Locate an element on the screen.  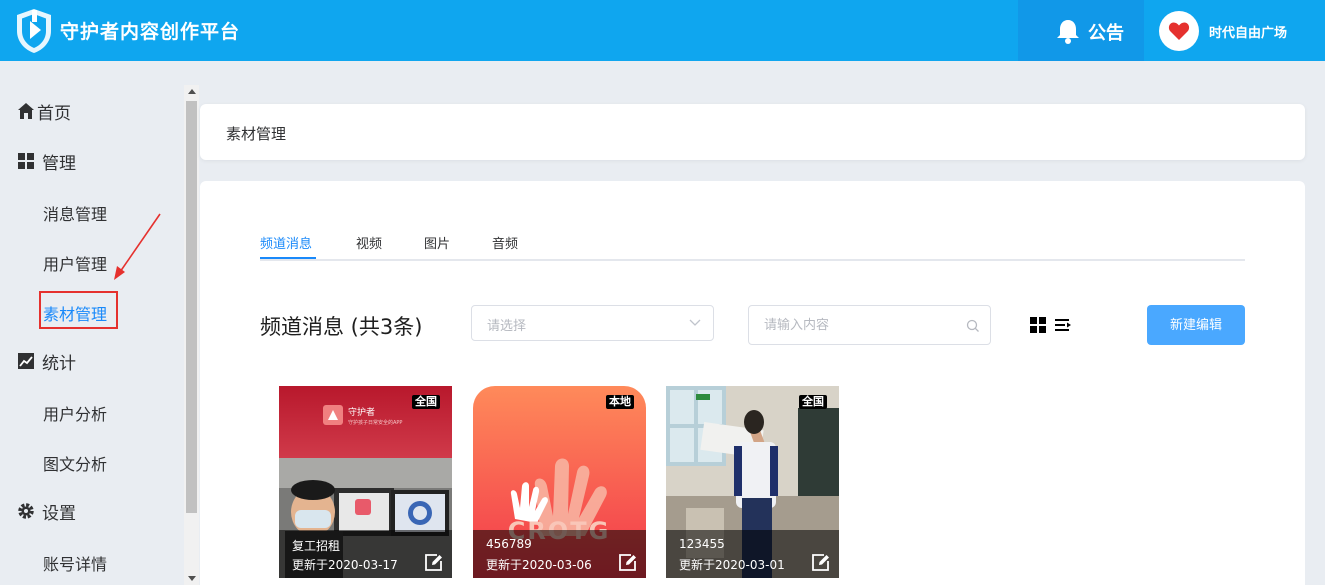
app-title: 守护者内容创作平台 is located at coordinates (150, 32).